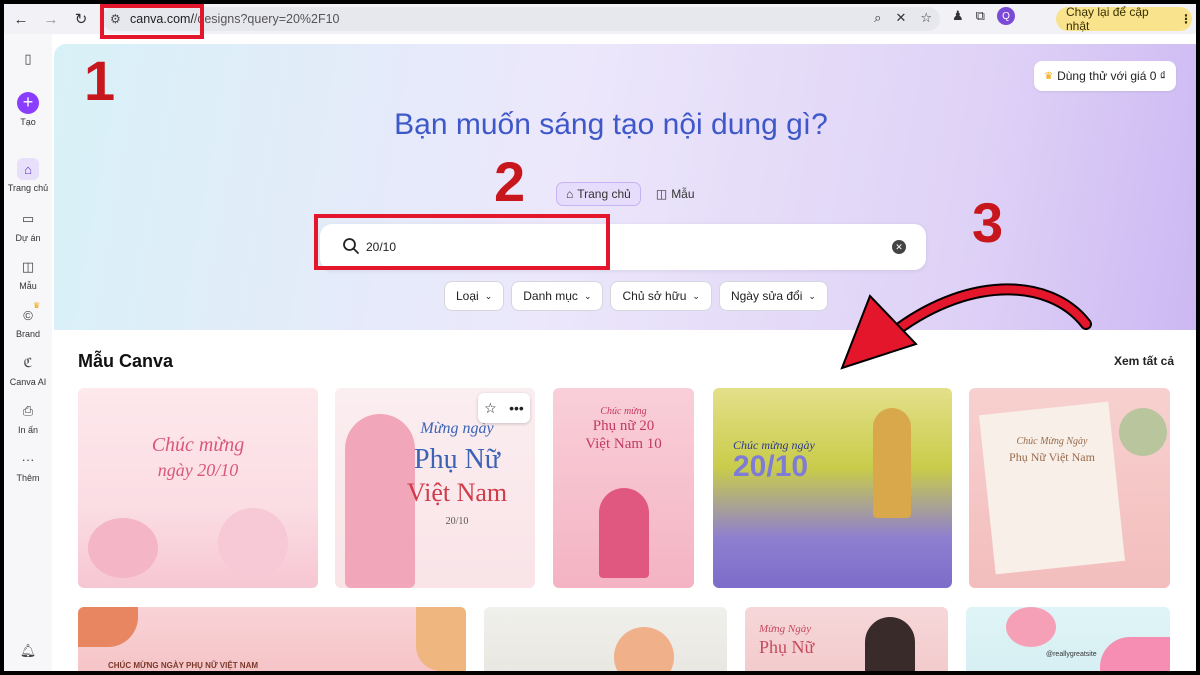 This screenshot has height=675, width=1200. What do you see at coordinates (28, 382) in the screenshot?
I see `sidebar-label: Canva AI` at bounding box center [28, 382].